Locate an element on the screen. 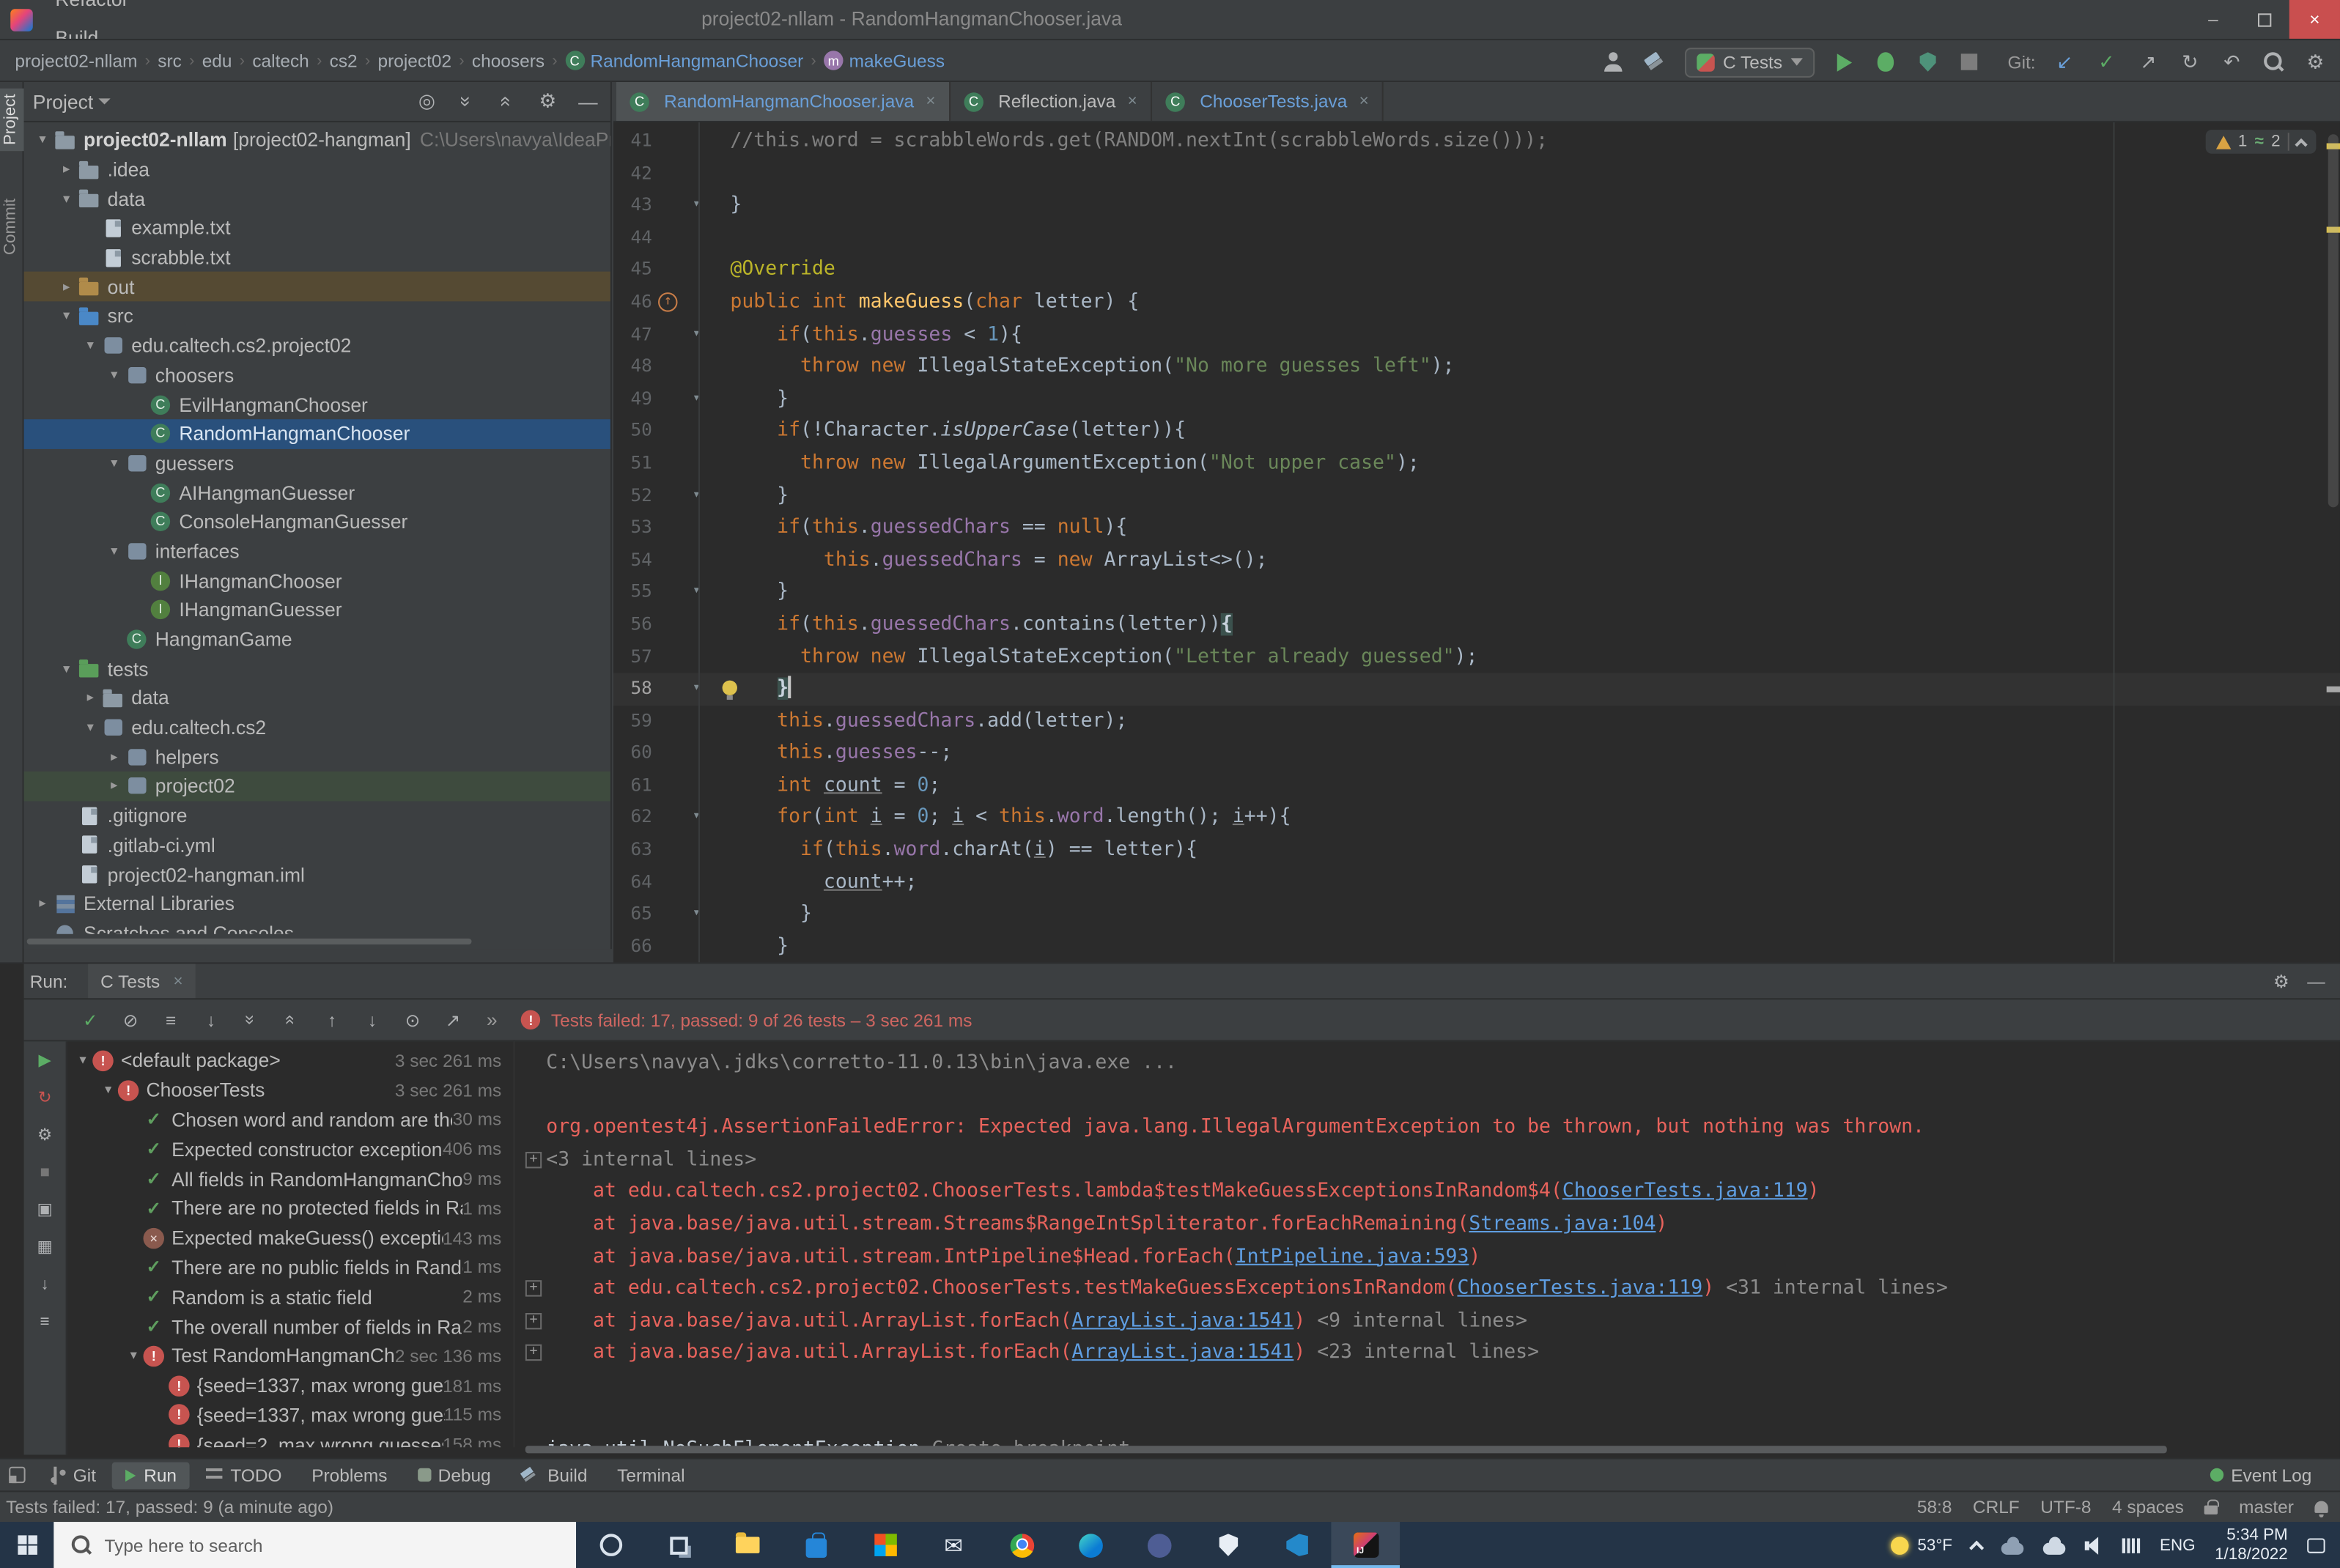  breadcrumb-src: src is located at coordinates (170, 61).